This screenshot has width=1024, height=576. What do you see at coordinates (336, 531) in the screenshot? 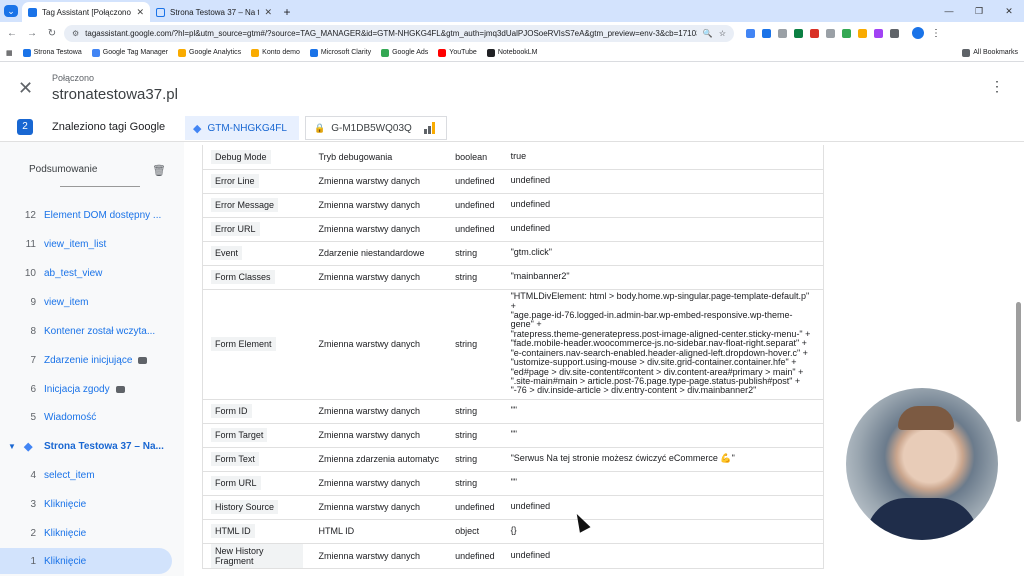
I see `variable-description: HTML ID` at bounding box center [336, 531].